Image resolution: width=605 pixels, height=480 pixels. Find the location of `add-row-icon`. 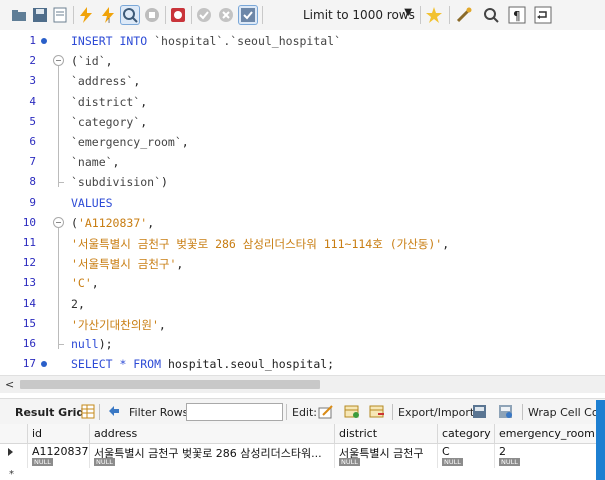

add-row-icon is located at coordinates (352, 411).